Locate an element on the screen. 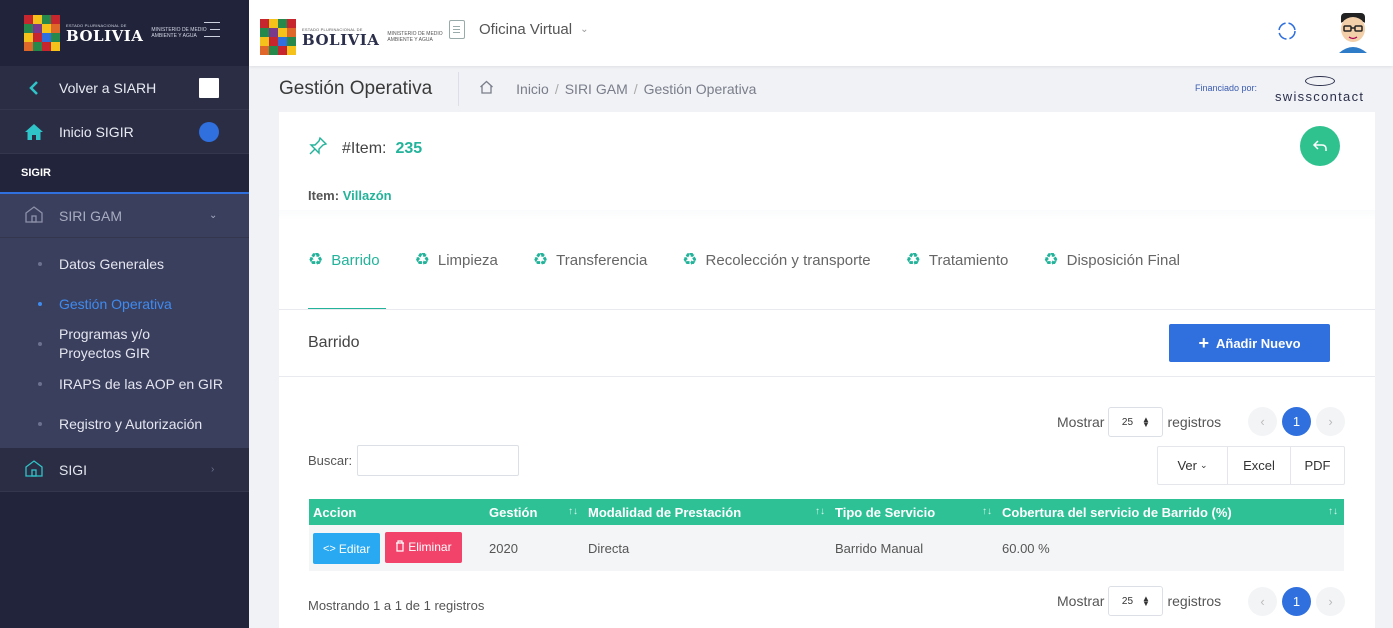 Image resolution: width=1393 pixels, height=628 pixels. tab-label: Limpieza is located at coordinates (467, 260).